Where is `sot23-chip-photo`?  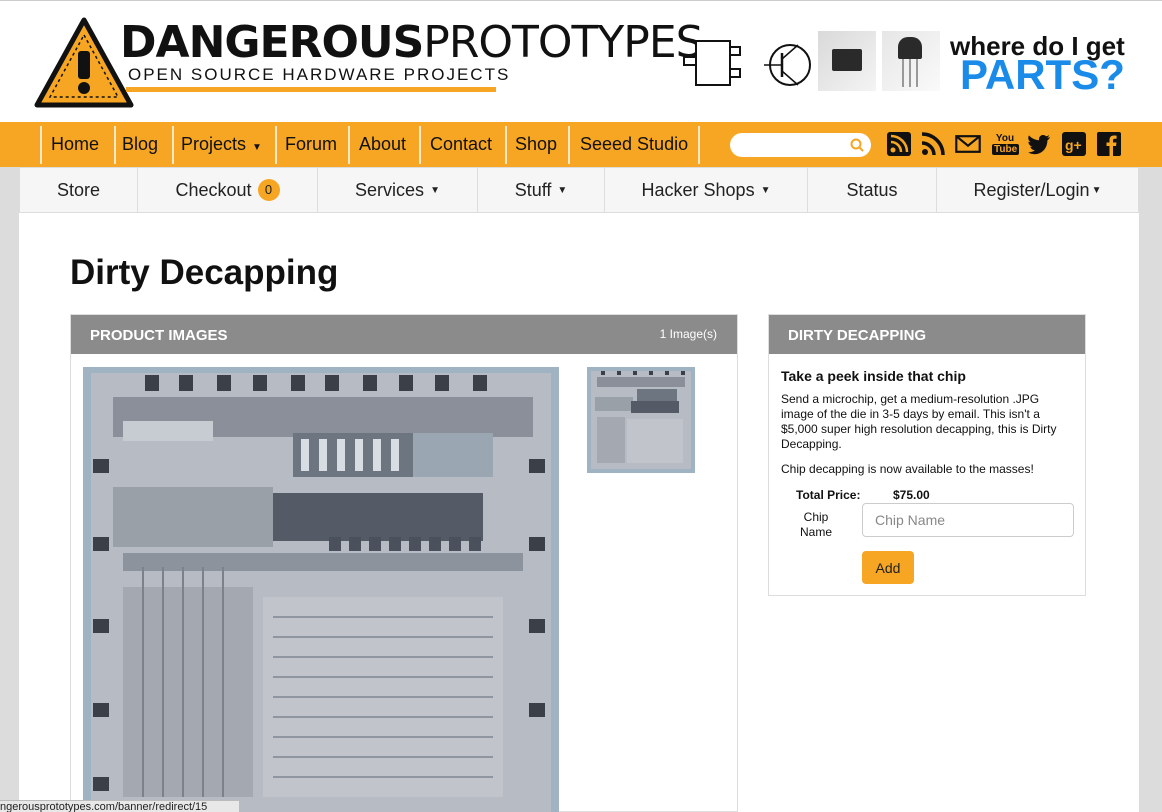 sot23-chip-photo is located at coordinates (847, 61).